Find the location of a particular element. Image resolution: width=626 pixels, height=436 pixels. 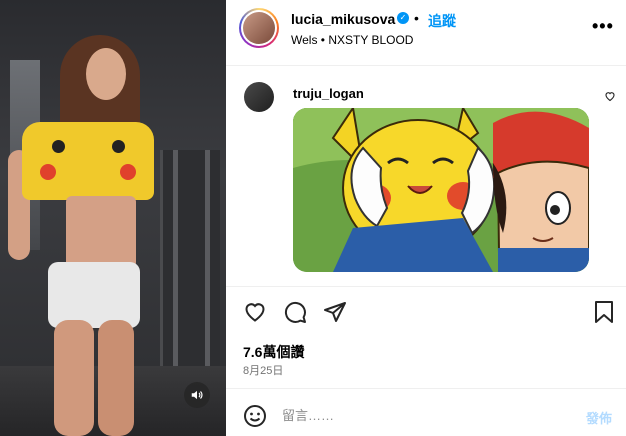

verified-badge-icon: ✓ is located at coordinates (403, 18).